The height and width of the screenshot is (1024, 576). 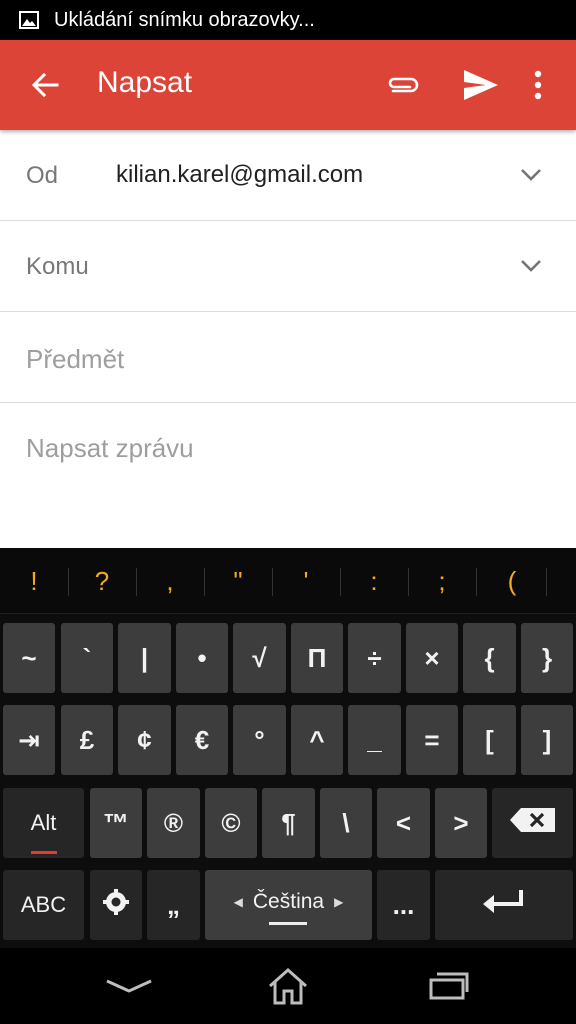 I want to click on backspace-icon, so click(x=533, y=823).